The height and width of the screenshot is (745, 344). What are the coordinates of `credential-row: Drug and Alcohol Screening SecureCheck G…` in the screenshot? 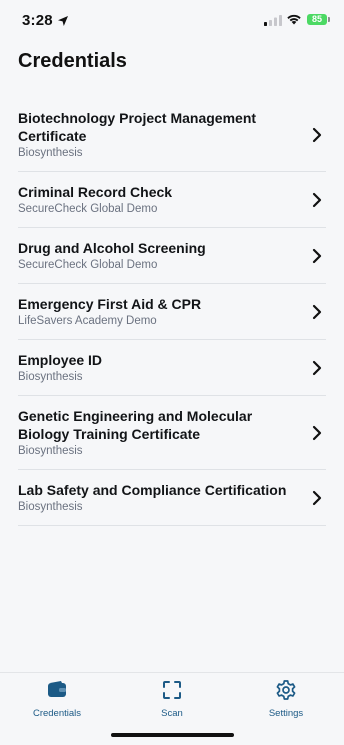 It's located at (172, 256).